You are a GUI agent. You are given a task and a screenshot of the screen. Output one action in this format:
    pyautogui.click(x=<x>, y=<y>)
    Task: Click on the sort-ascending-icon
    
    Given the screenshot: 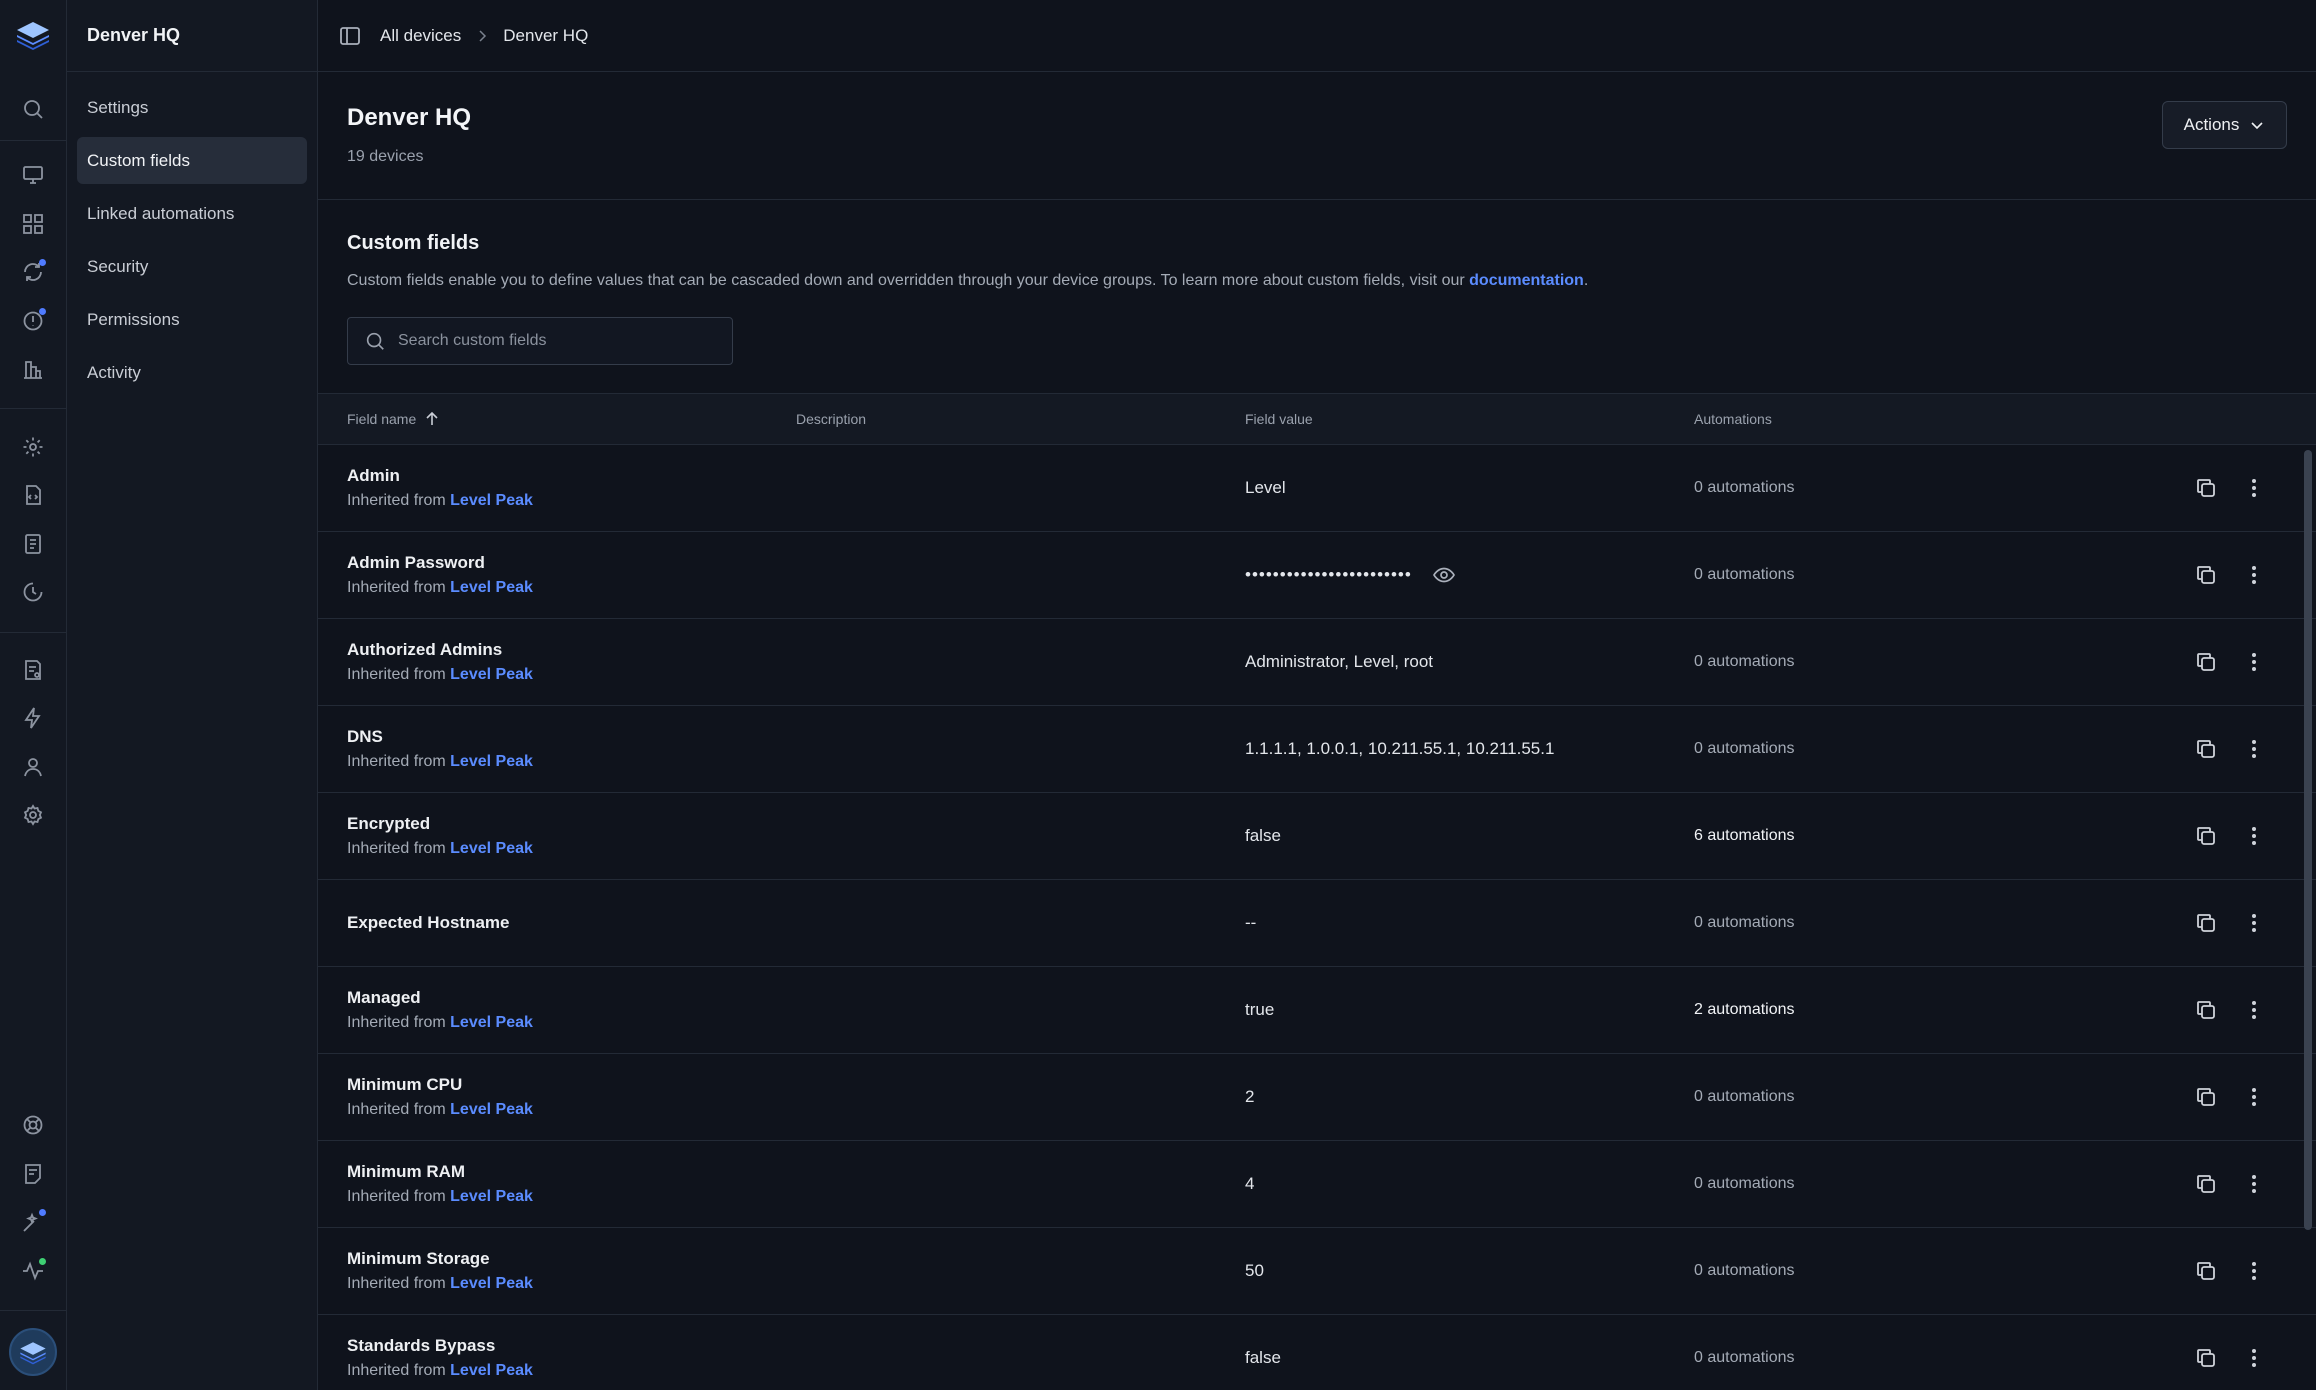 What is the action you would take?
    pyautogui.click(x=432, y=418)
    